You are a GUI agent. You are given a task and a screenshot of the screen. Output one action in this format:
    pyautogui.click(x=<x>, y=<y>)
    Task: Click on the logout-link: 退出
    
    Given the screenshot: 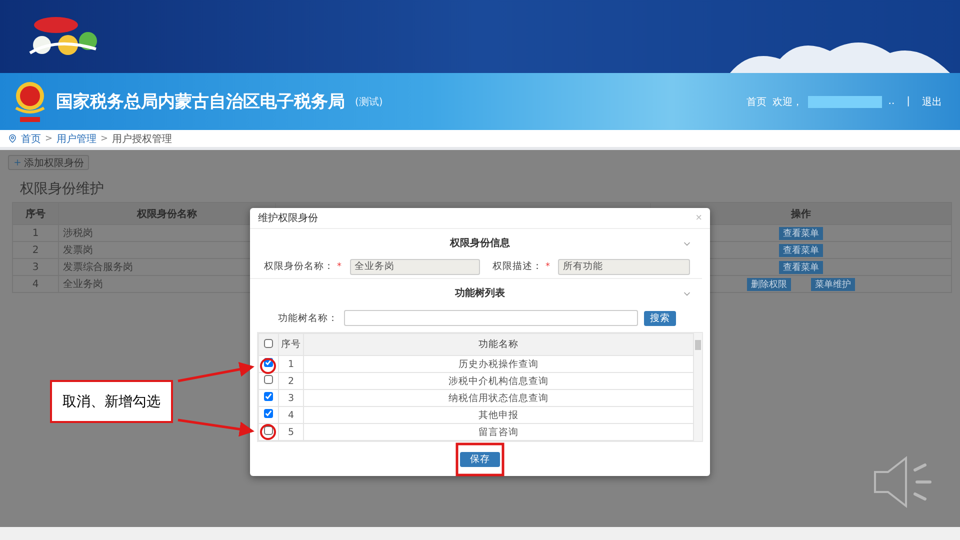 What is the action you would take?
    pyautogui.click(x=932, y=101)
    